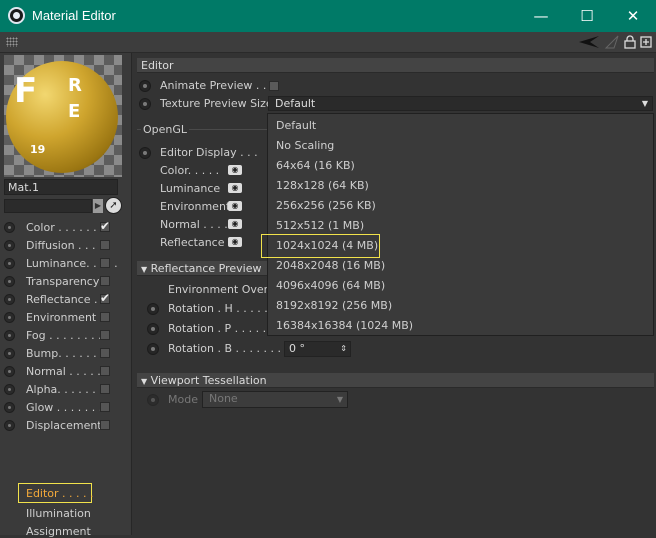 The image size is (656, 538). Describe the element at coordinates (274, 86) in the screenshot. I see `animate-preview-checkbox` at that location.